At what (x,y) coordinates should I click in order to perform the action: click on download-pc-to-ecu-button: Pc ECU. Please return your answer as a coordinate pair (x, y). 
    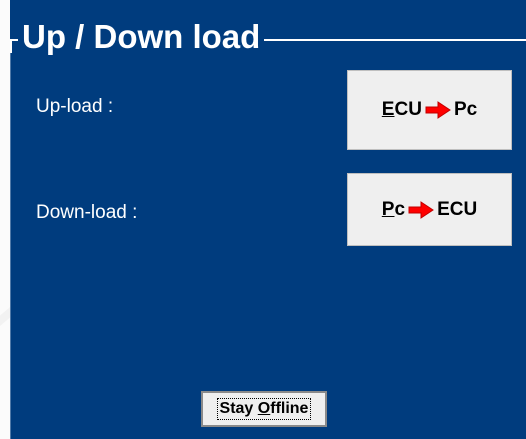
    Looking at the image, I should click on (429, 209).